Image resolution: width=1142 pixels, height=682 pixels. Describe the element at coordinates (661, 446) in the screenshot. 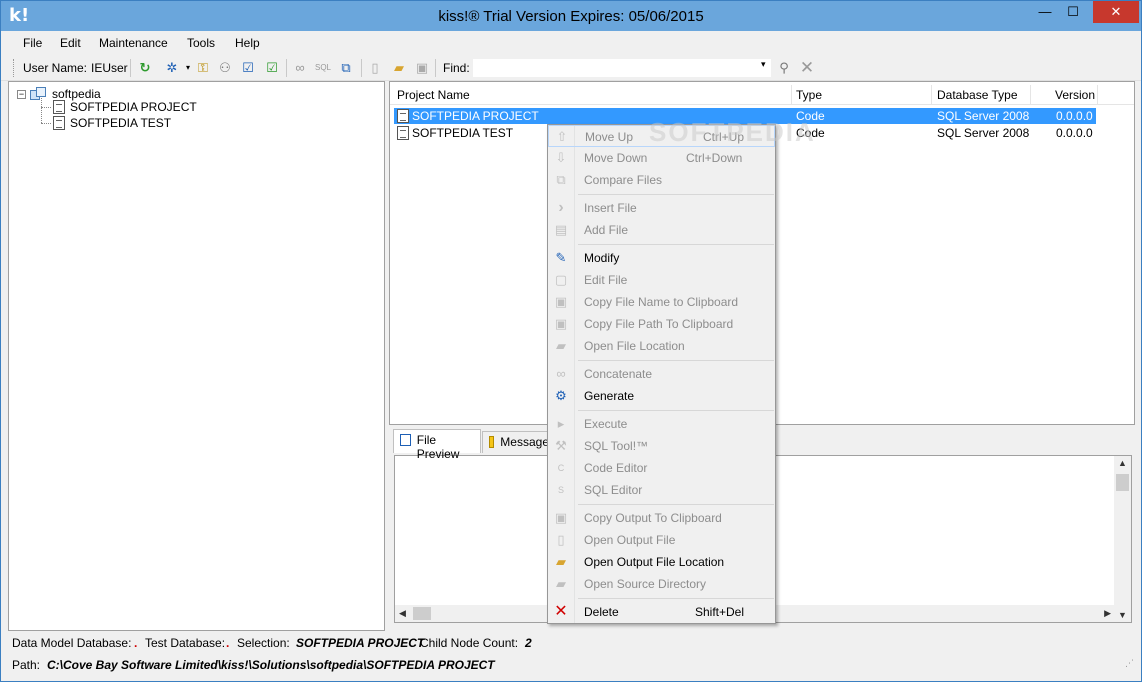

I see `menu-item-sql-tool: ⚒ SQL Tool!™` at that location.